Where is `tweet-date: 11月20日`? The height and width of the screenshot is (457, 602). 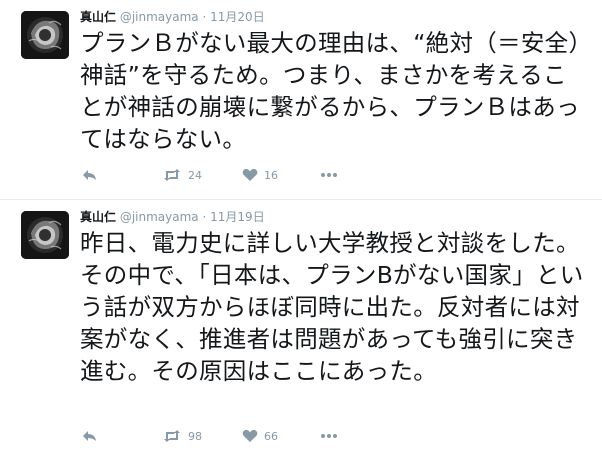 tweet-date: 11月20日 is located at coordinates (237, 17).